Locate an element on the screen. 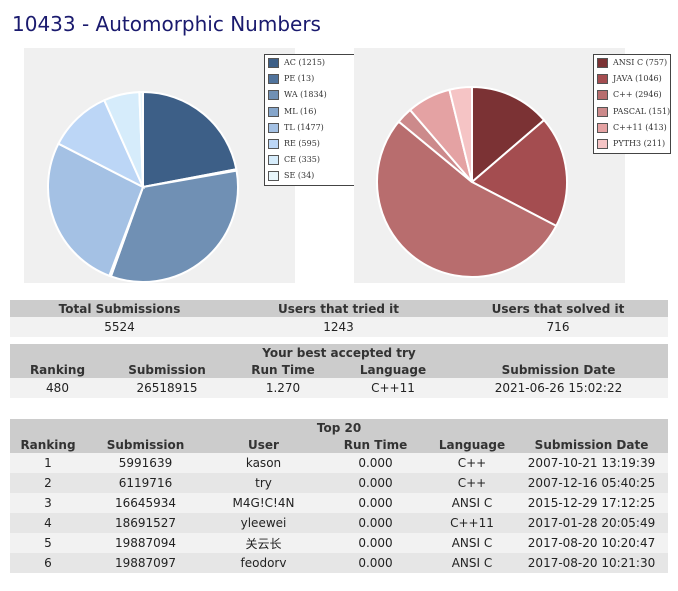 The image size is (678, 591). page-title: 10433 - Automorphic Numbers is located at coordinates (166, 24).